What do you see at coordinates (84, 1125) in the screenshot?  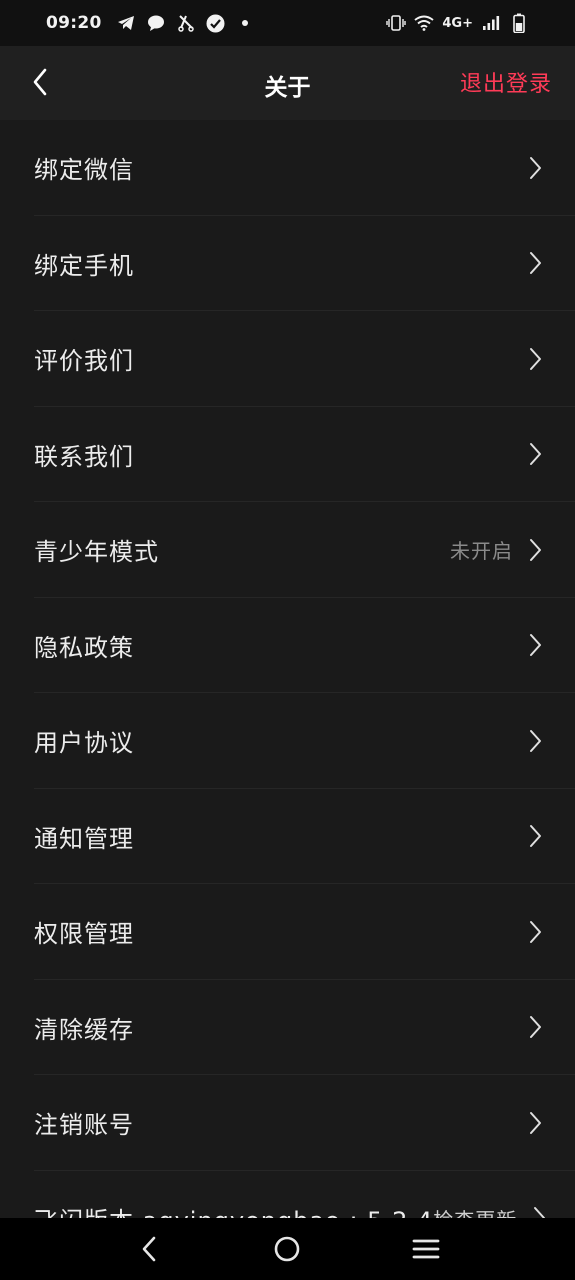 I see `list-item-label: 注销账号` at bounding box center [84, 1125].